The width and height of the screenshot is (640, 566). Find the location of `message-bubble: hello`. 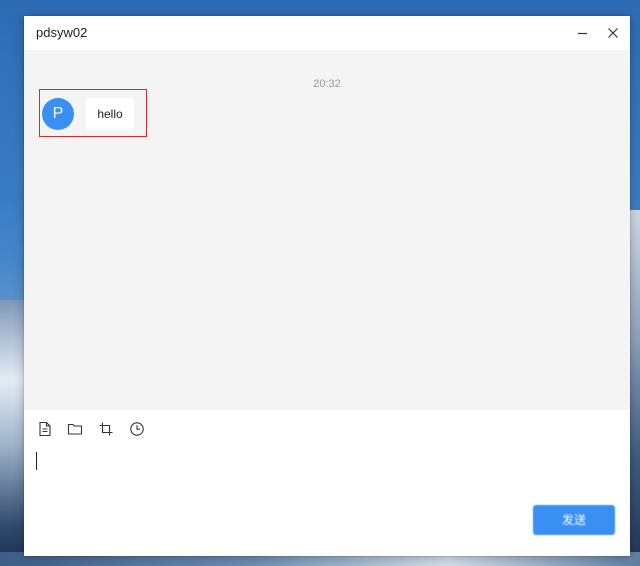

message-bubble: hello is located at coordinates (110, 114).